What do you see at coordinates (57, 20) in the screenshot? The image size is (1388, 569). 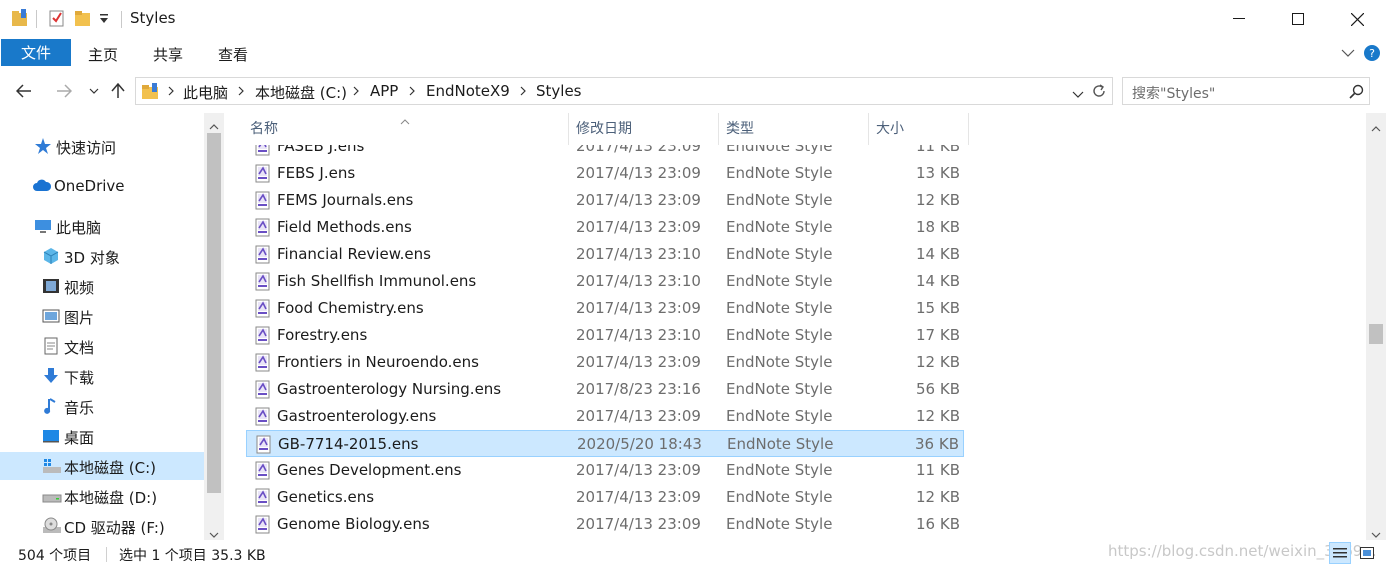 I see `properties-checkmark-icon` at bounding box center [57, 20].